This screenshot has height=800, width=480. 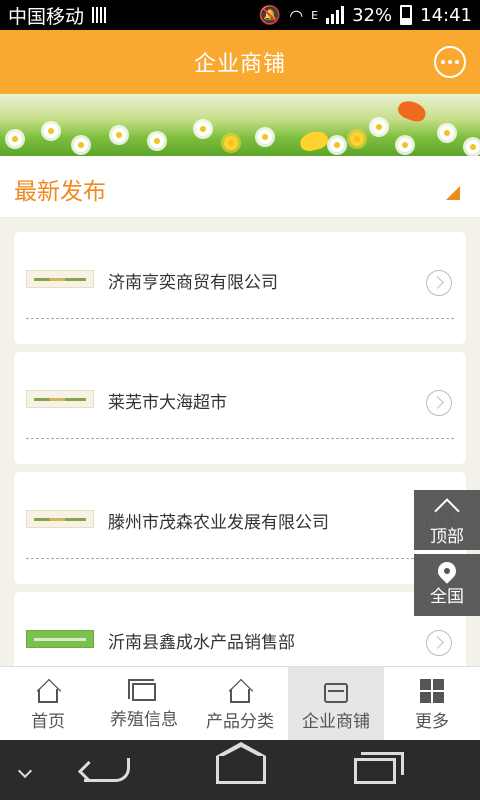 What do you see at coordinates (336, 722) in the screenshot?
I see `tab-label: 企业商铺` at bounding box center [336, 722].